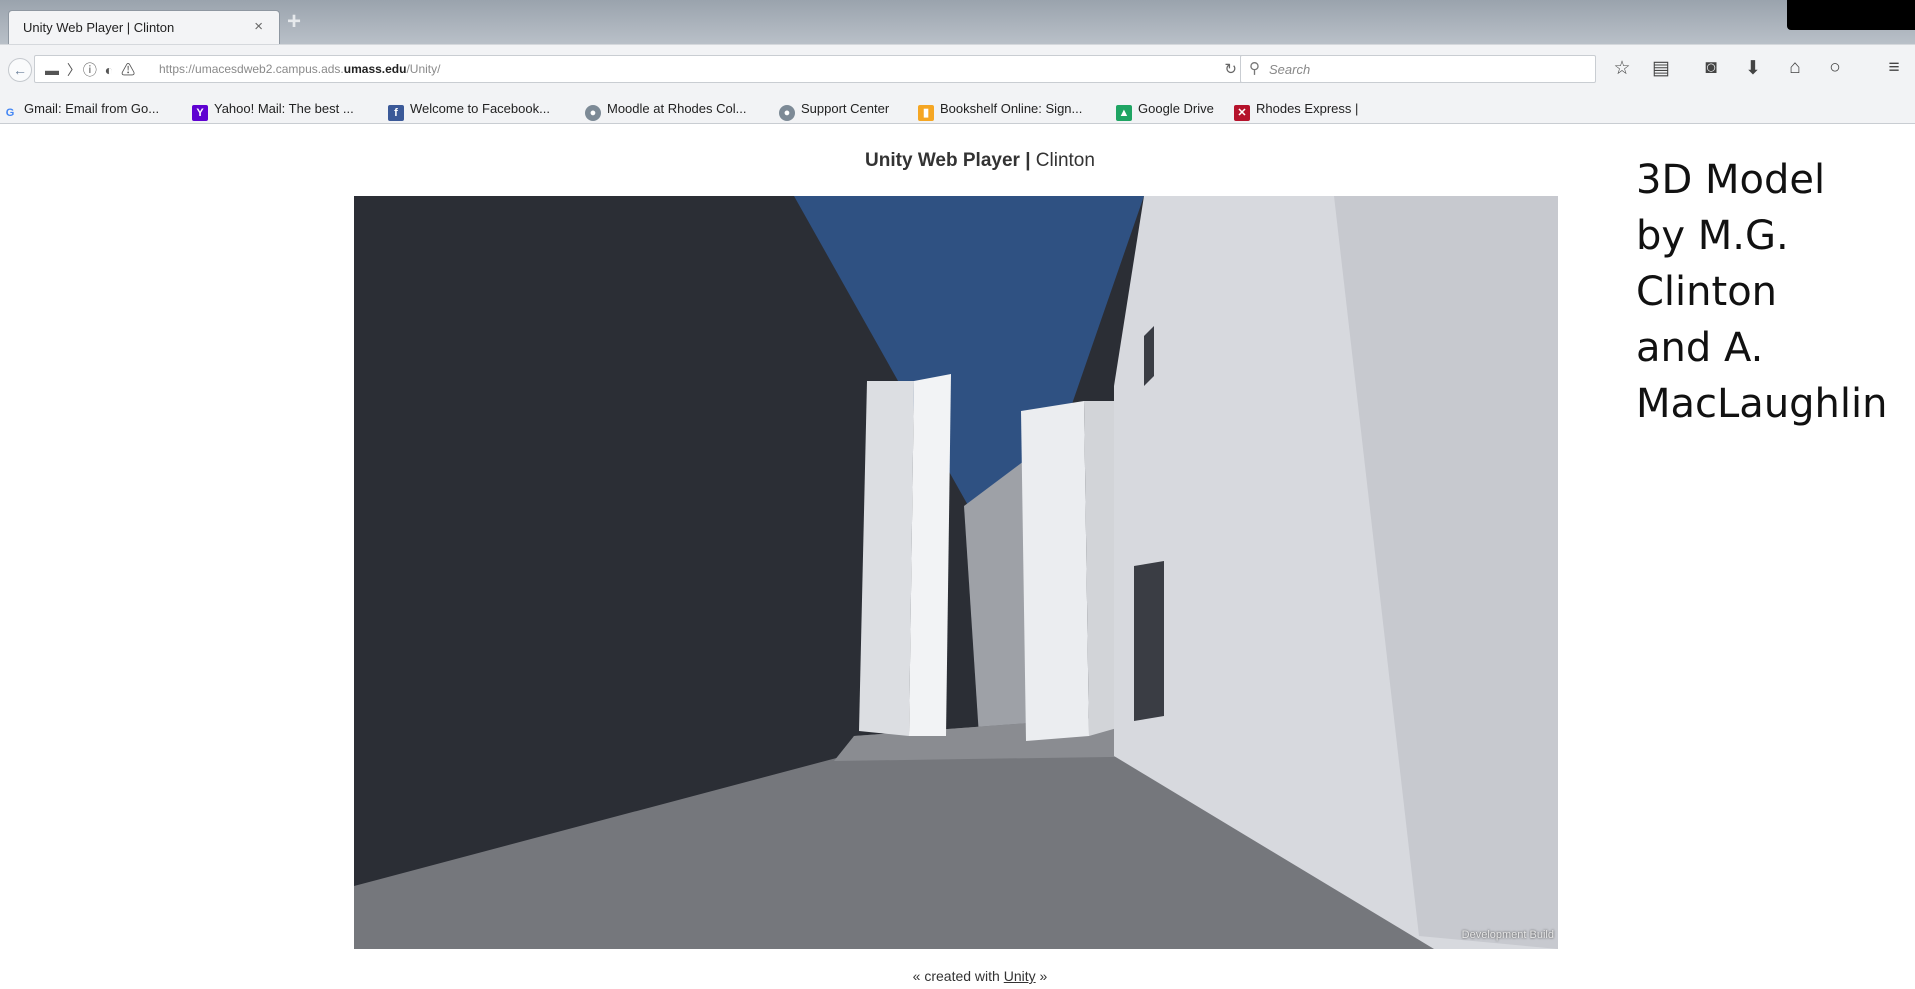 This screenshot has height=989, width=1915. Describe the element at coordinates (258, 26) in the screenshot. I see `close-icon: ×` at that location.